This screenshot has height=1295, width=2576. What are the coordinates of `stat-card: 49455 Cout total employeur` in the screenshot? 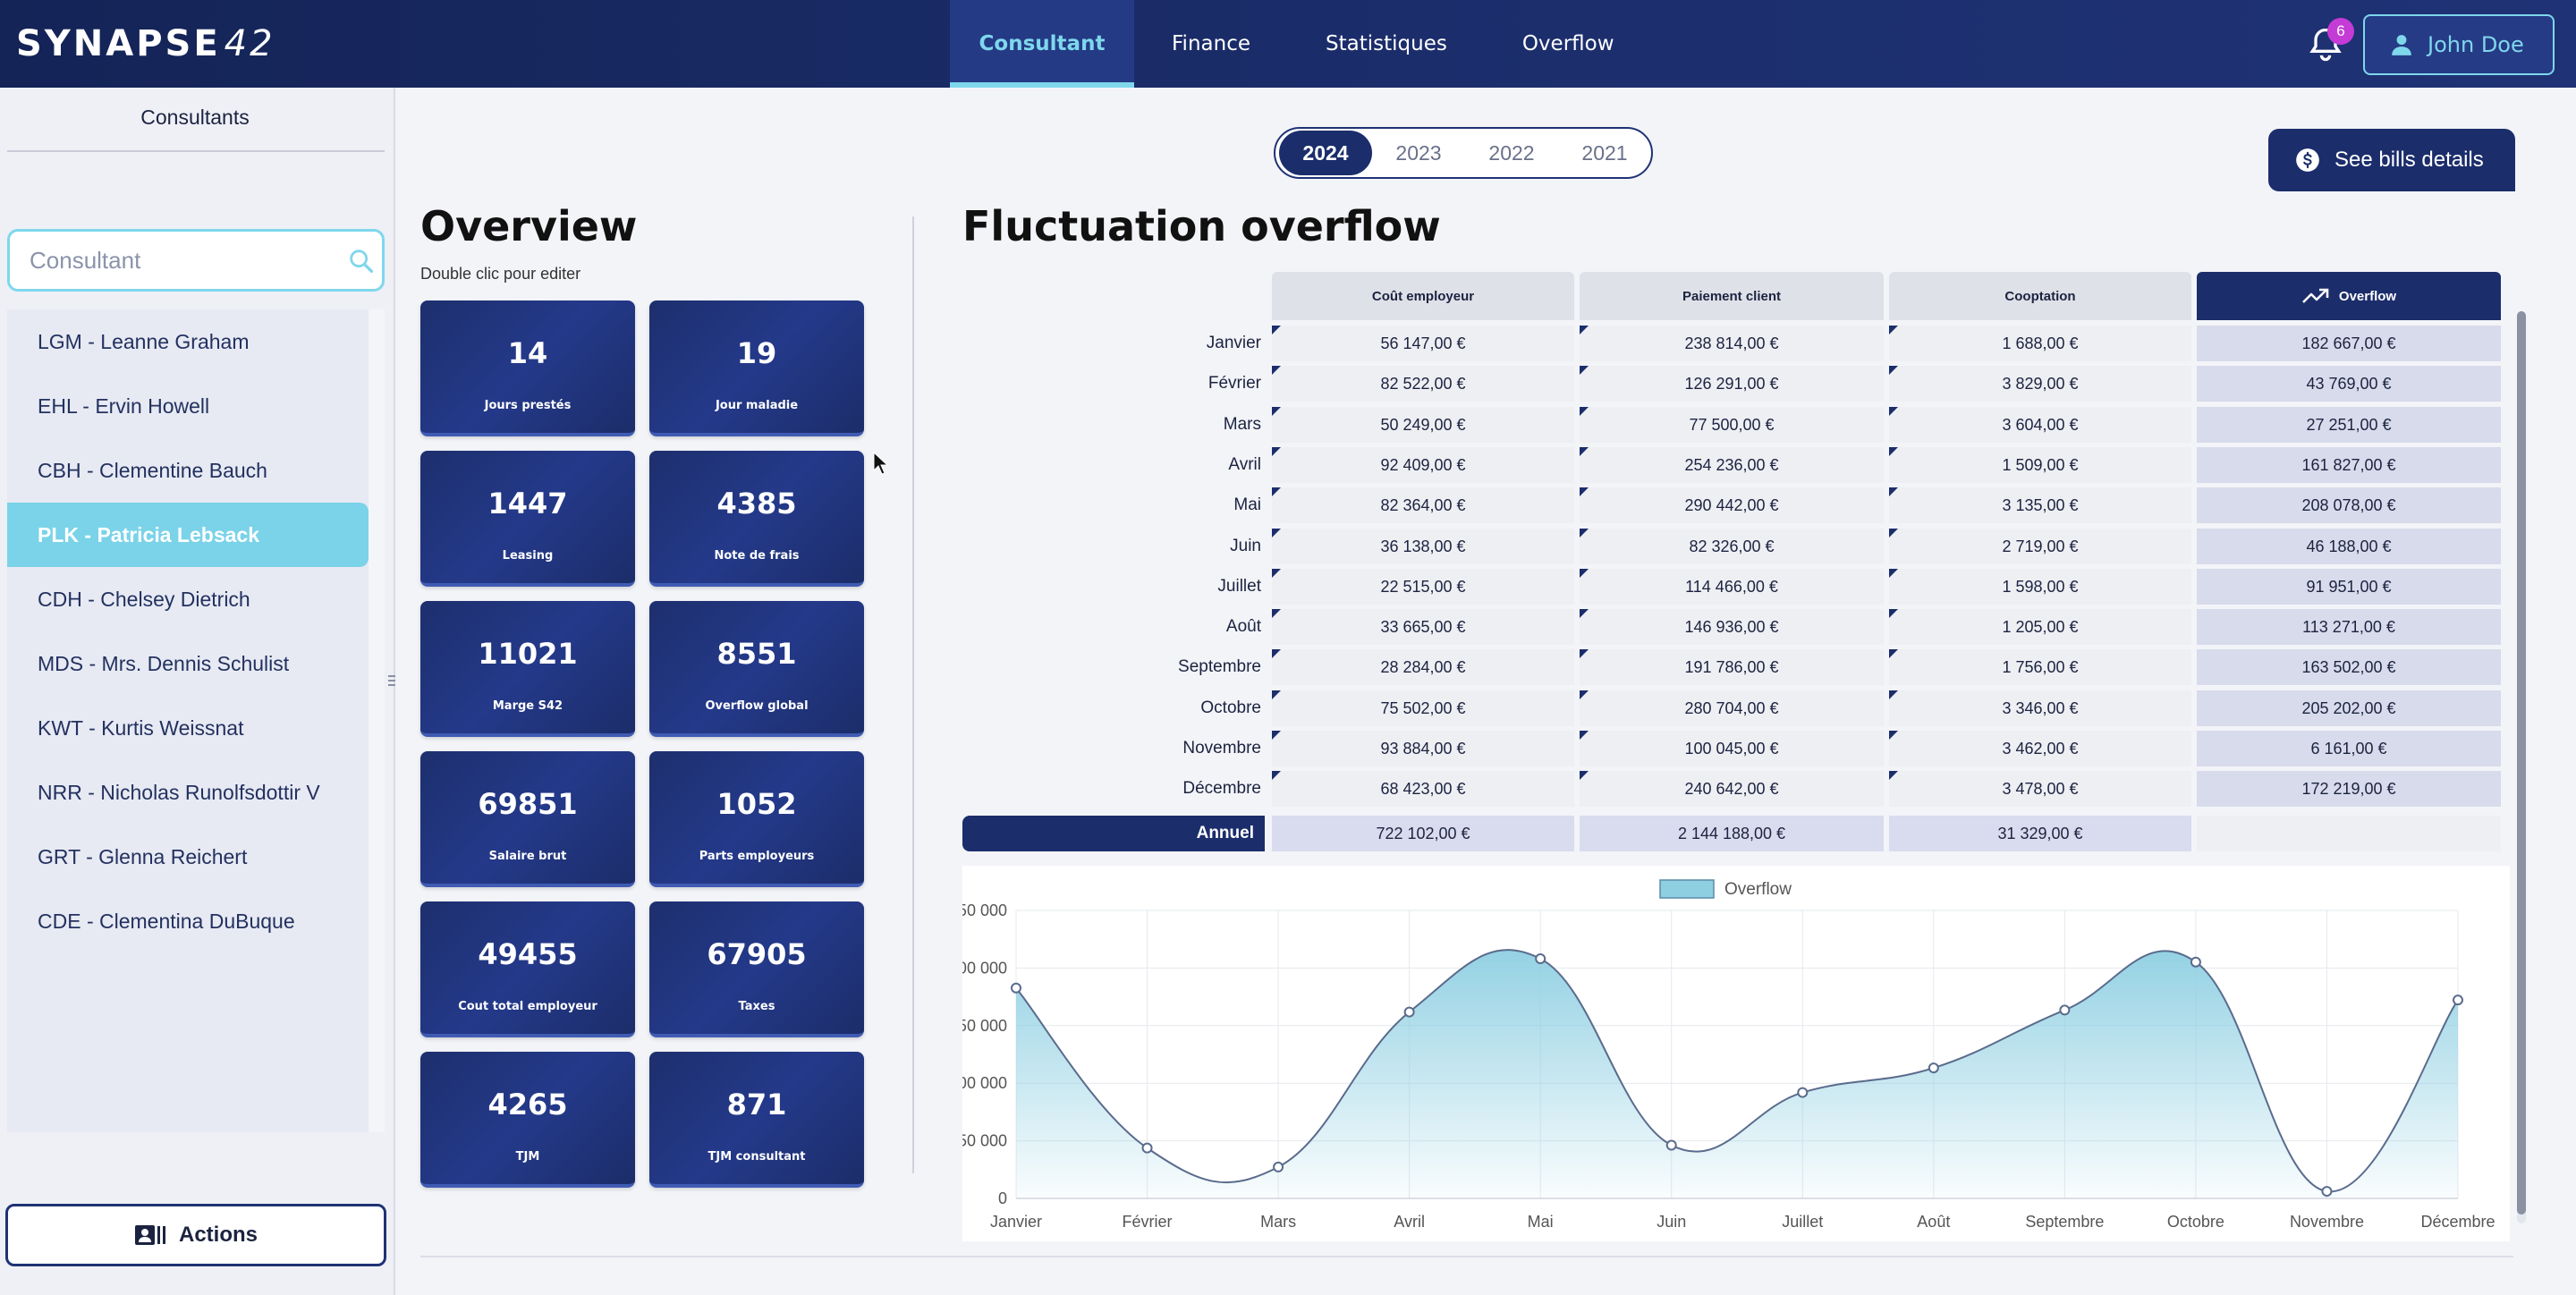 It's located at (527, 969).